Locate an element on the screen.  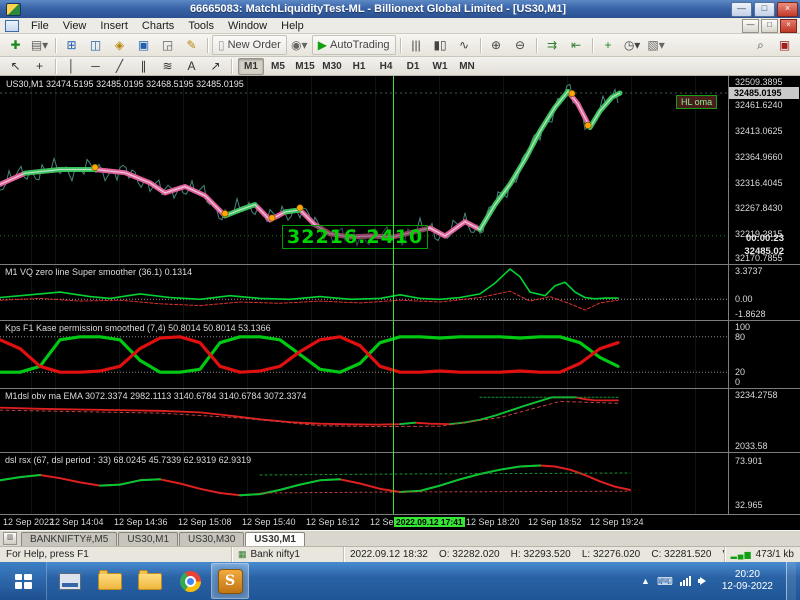
timeframe-m30-button: M30 is located at coordinates (332, 66).